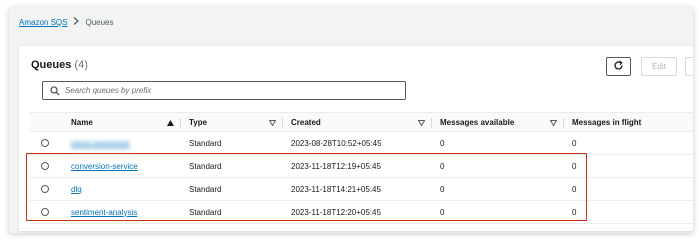  I want to click on edit-button: Edit, so click(659, 66).